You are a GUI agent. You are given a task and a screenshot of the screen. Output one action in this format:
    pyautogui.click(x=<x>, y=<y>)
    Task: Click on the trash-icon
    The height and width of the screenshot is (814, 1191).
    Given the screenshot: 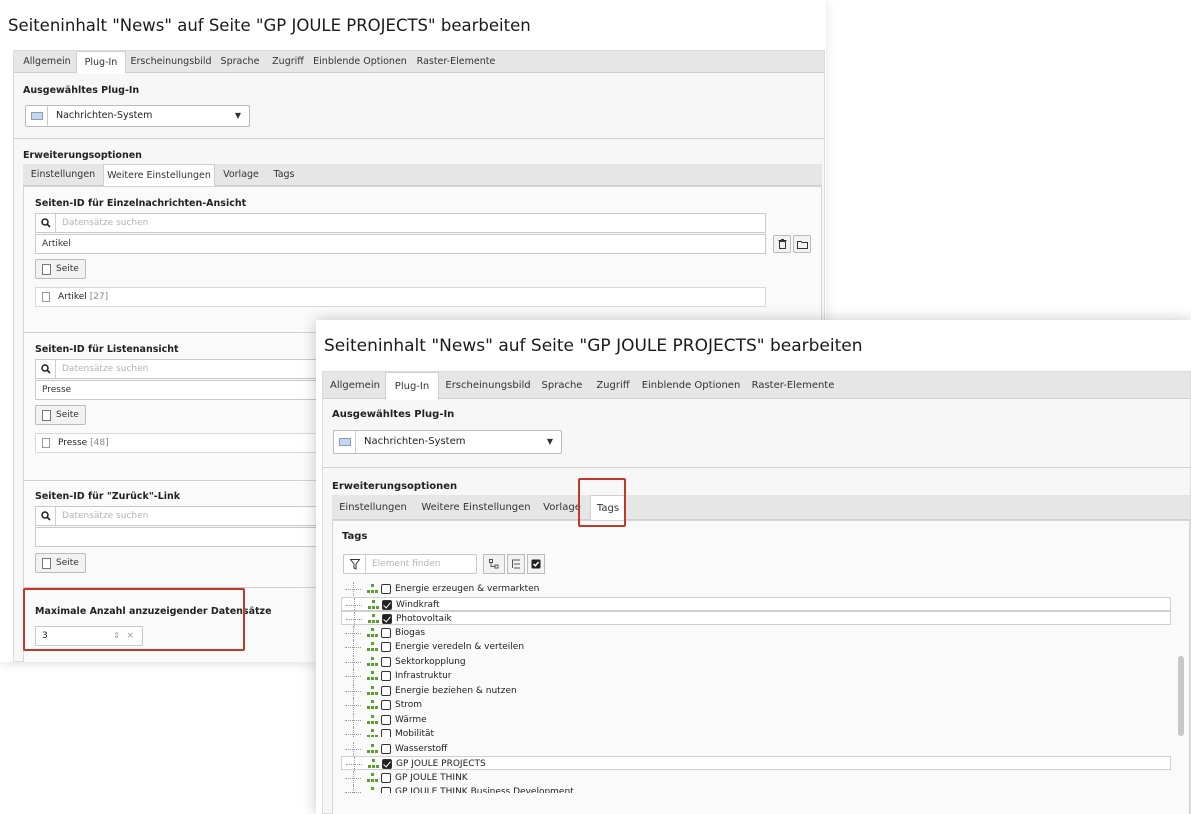 What is the action you would take?
    pyautogui.click(x=782, y=244)
    